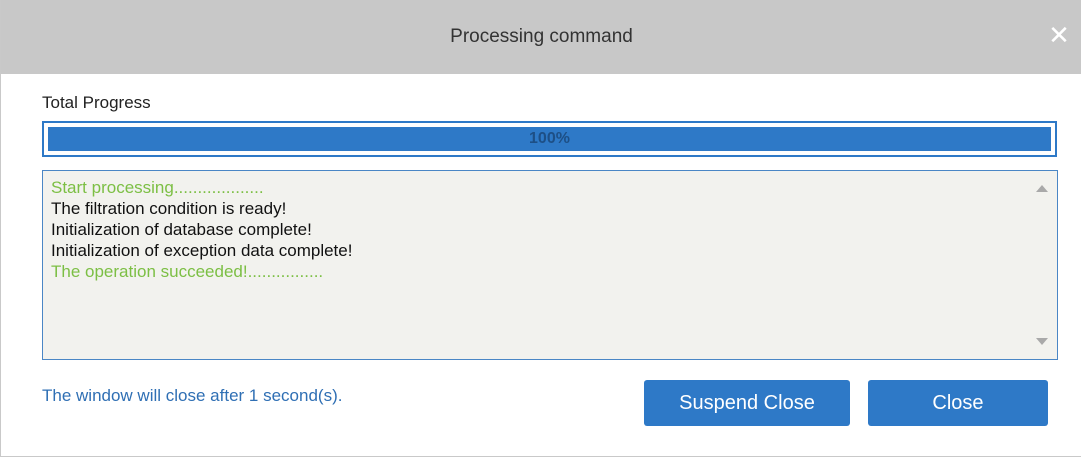  What do you see at coordinates (747, 403) in the screenshot?
I see `suspend-close-button: Suspend Close` at bounding box center [747, 403].